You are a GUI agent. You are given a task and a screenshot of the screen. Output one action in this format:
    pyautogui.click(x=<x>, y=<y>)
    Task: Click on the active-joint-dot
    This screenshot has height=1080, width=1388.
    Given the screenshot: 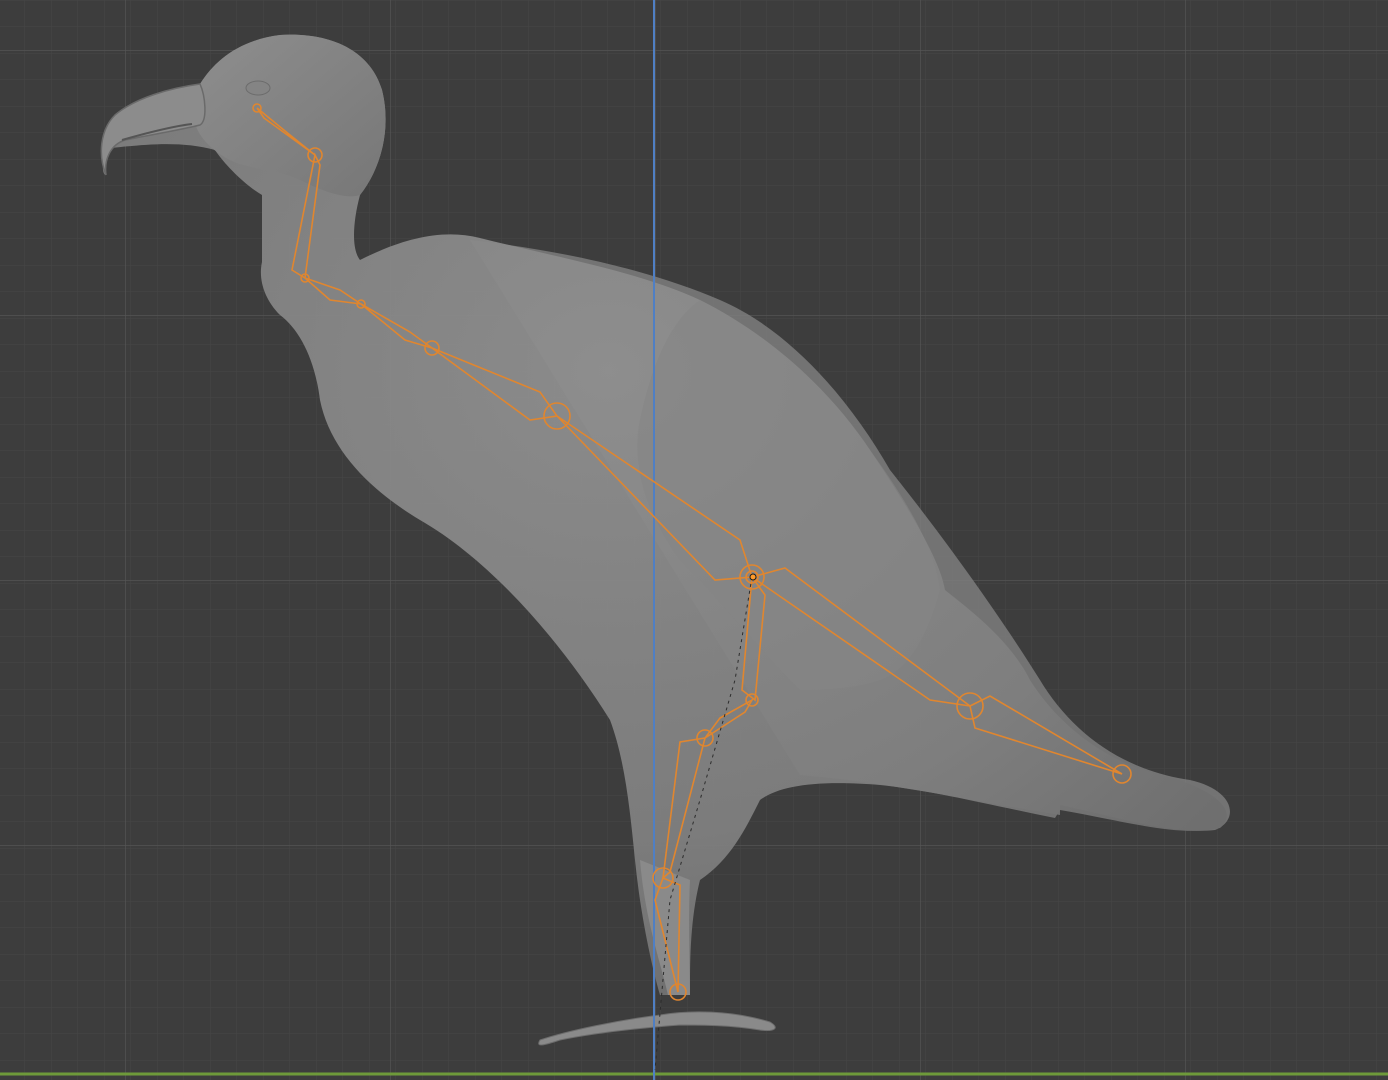 What is the action you would take?
    pyautogui.click(x=753, y=577)
    